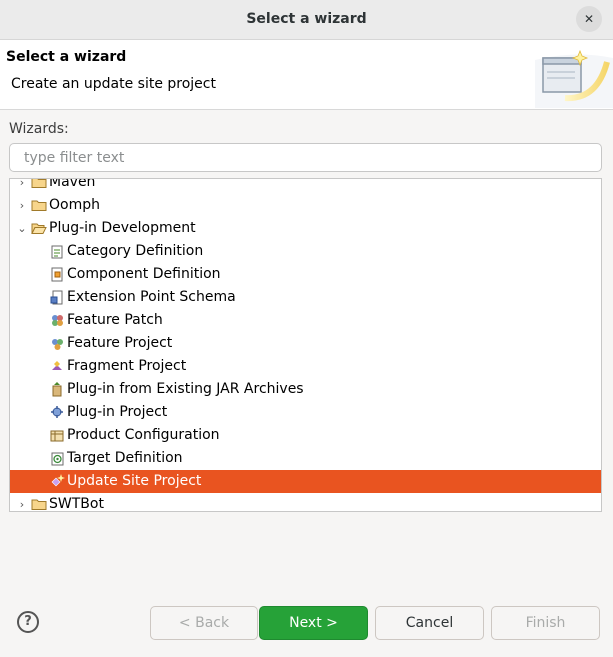 This screenshot has width=613, height=657. Describe the element at coordinates (305, 389) in the screenshot. I see `tree-item-plugin-from-jar: Plug-in from Existing JAR Archives` at that location.